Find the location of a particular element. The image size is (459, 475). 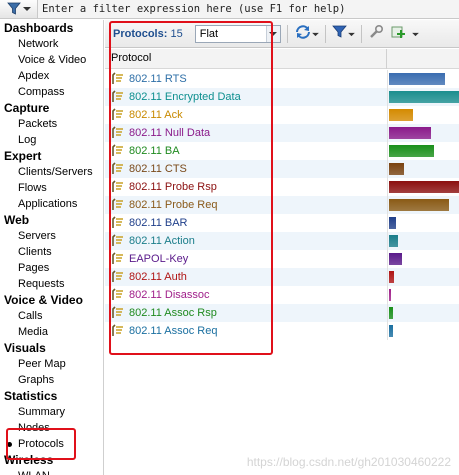

sidebar-section-title: Expert is located at coordinates (23, 156).